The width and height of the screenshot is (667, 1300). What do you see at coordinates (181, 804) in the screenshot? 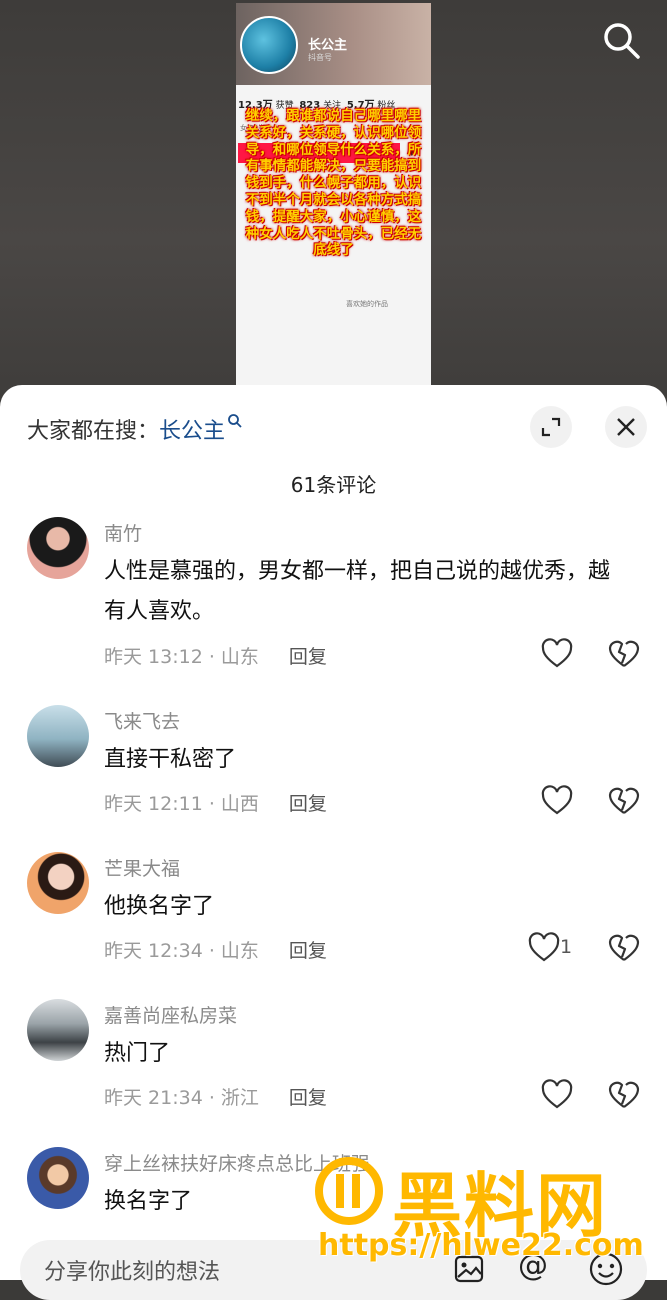
I see `comment-time: 昨天 12:11 · 山西` at bounding box center [181, 804].